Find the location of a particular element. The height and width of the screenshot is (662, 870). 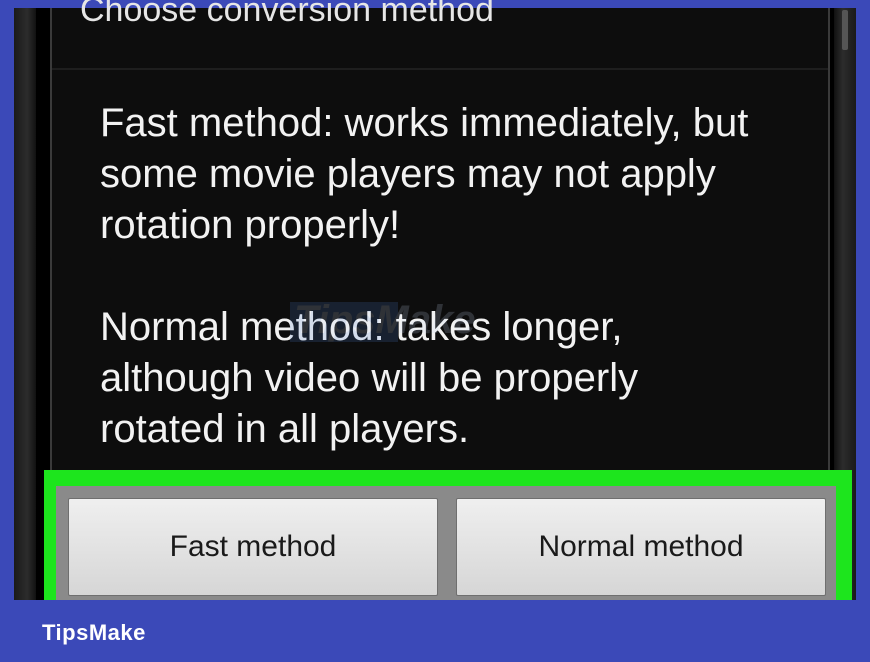

dialog-title: Choose conversion method is located at coordinates (287, 28).